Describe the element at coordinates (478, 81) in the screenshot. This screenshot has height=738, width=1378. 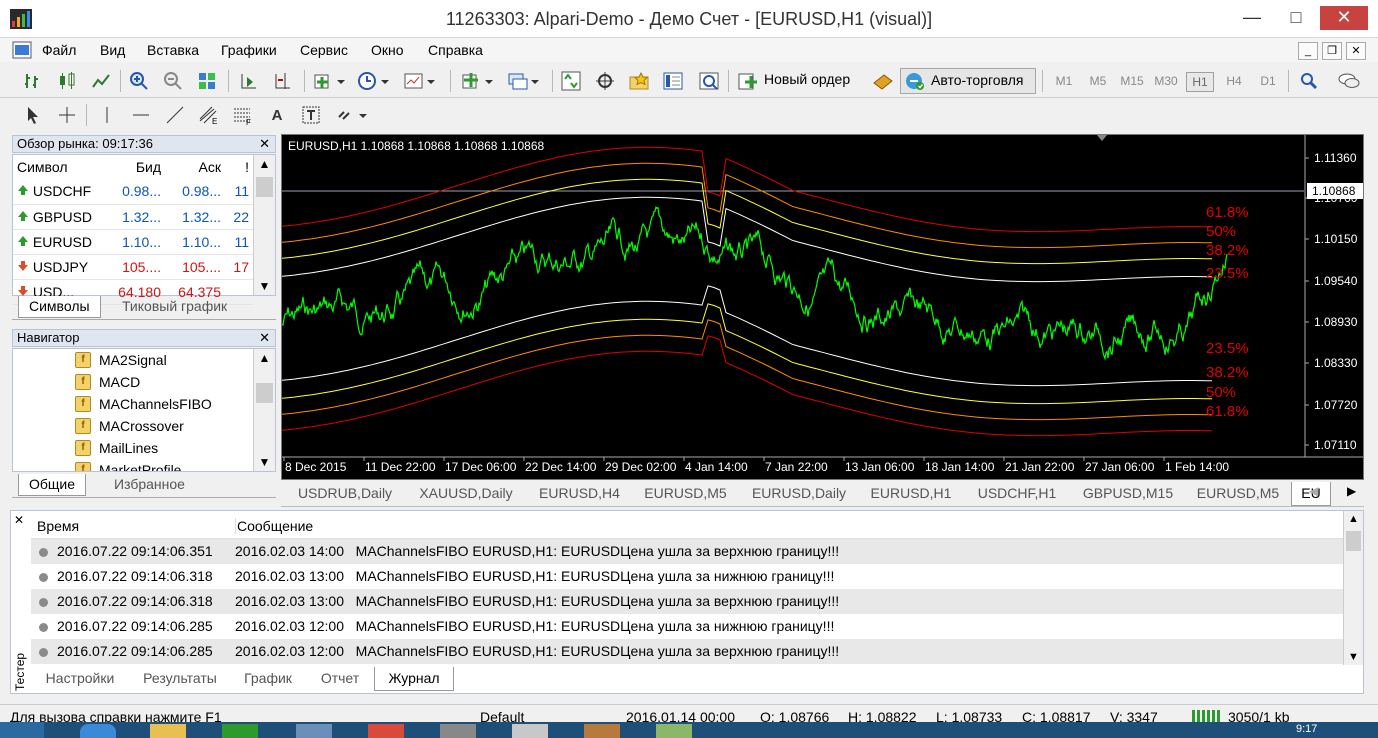
I see `new-chart-icon` at that location.